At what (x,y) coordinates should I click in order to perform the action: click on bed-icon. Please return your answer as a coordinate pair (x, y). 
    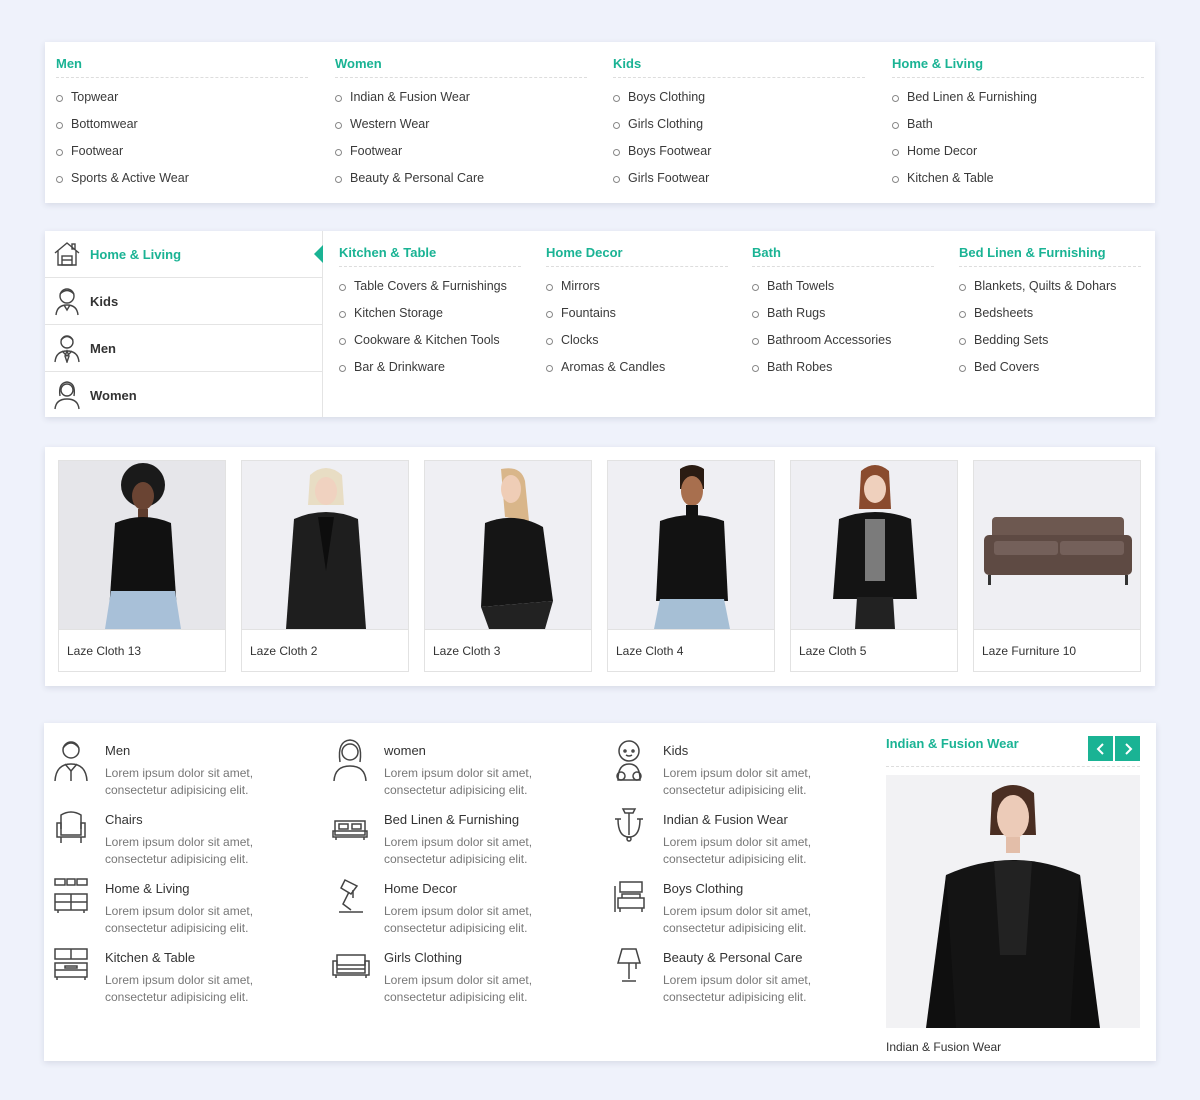
    Looking at the image, I should click on (350, 826).